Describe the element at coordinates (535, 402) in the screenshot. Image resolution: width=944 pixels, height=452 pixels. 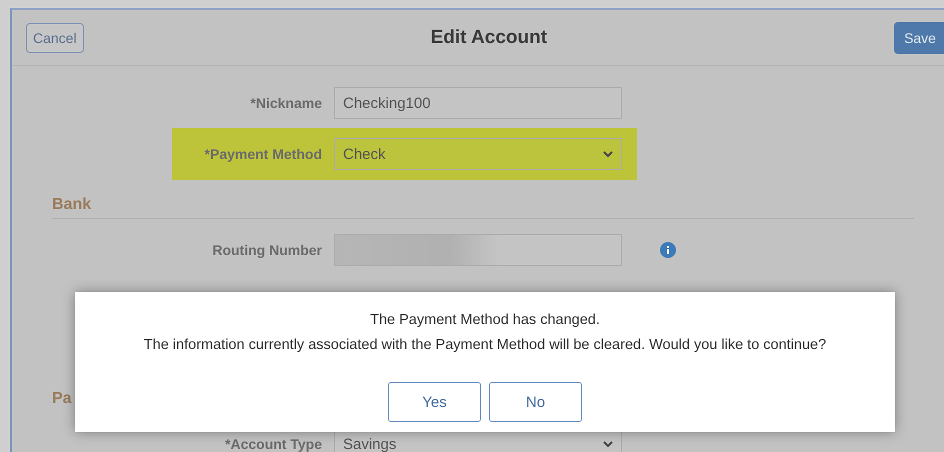
I see `no-button: No` at that location.